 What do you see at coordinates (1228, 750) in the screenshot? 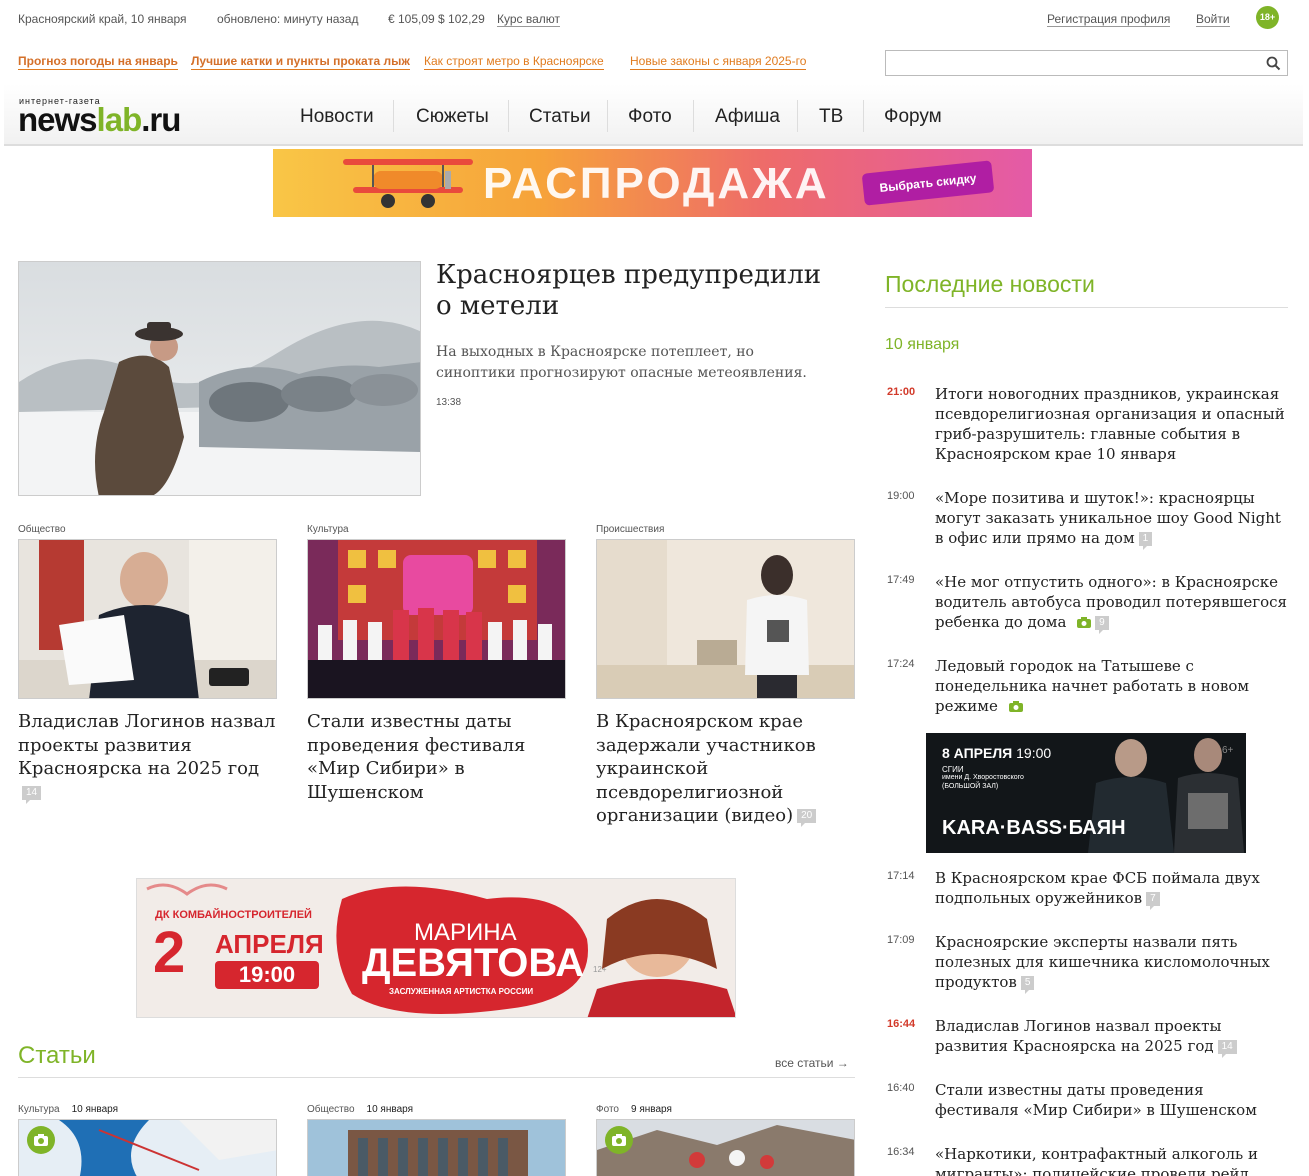
I see `event-age-rating: 6+` at bounding box center [1228, 750].